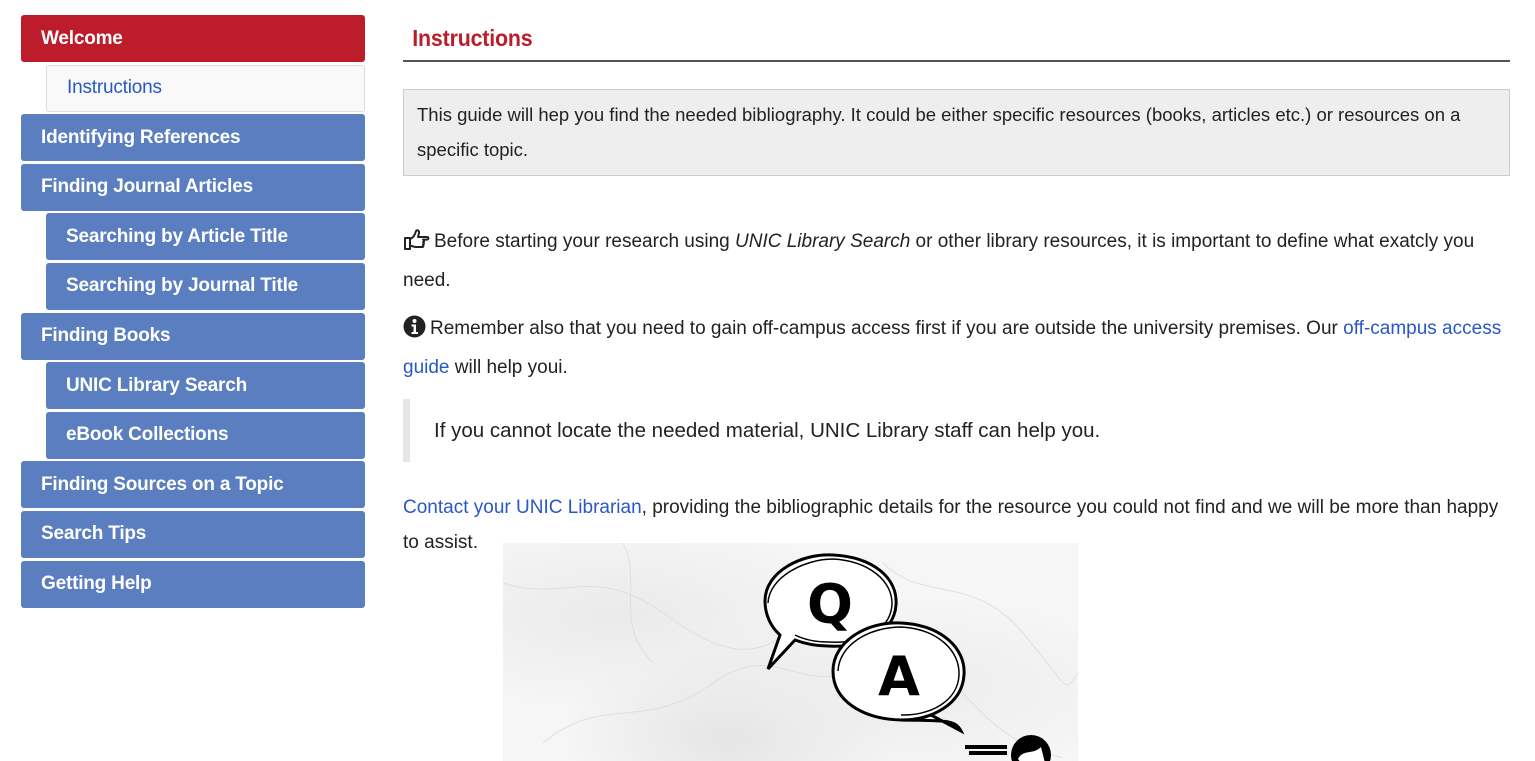 The height and width of the screenshot is (761, 1535). What do you see at coordinates (823, 241) in the screenshot?
I see `library-search-name: UNIC Library Search` at bounding box center [823, 241].